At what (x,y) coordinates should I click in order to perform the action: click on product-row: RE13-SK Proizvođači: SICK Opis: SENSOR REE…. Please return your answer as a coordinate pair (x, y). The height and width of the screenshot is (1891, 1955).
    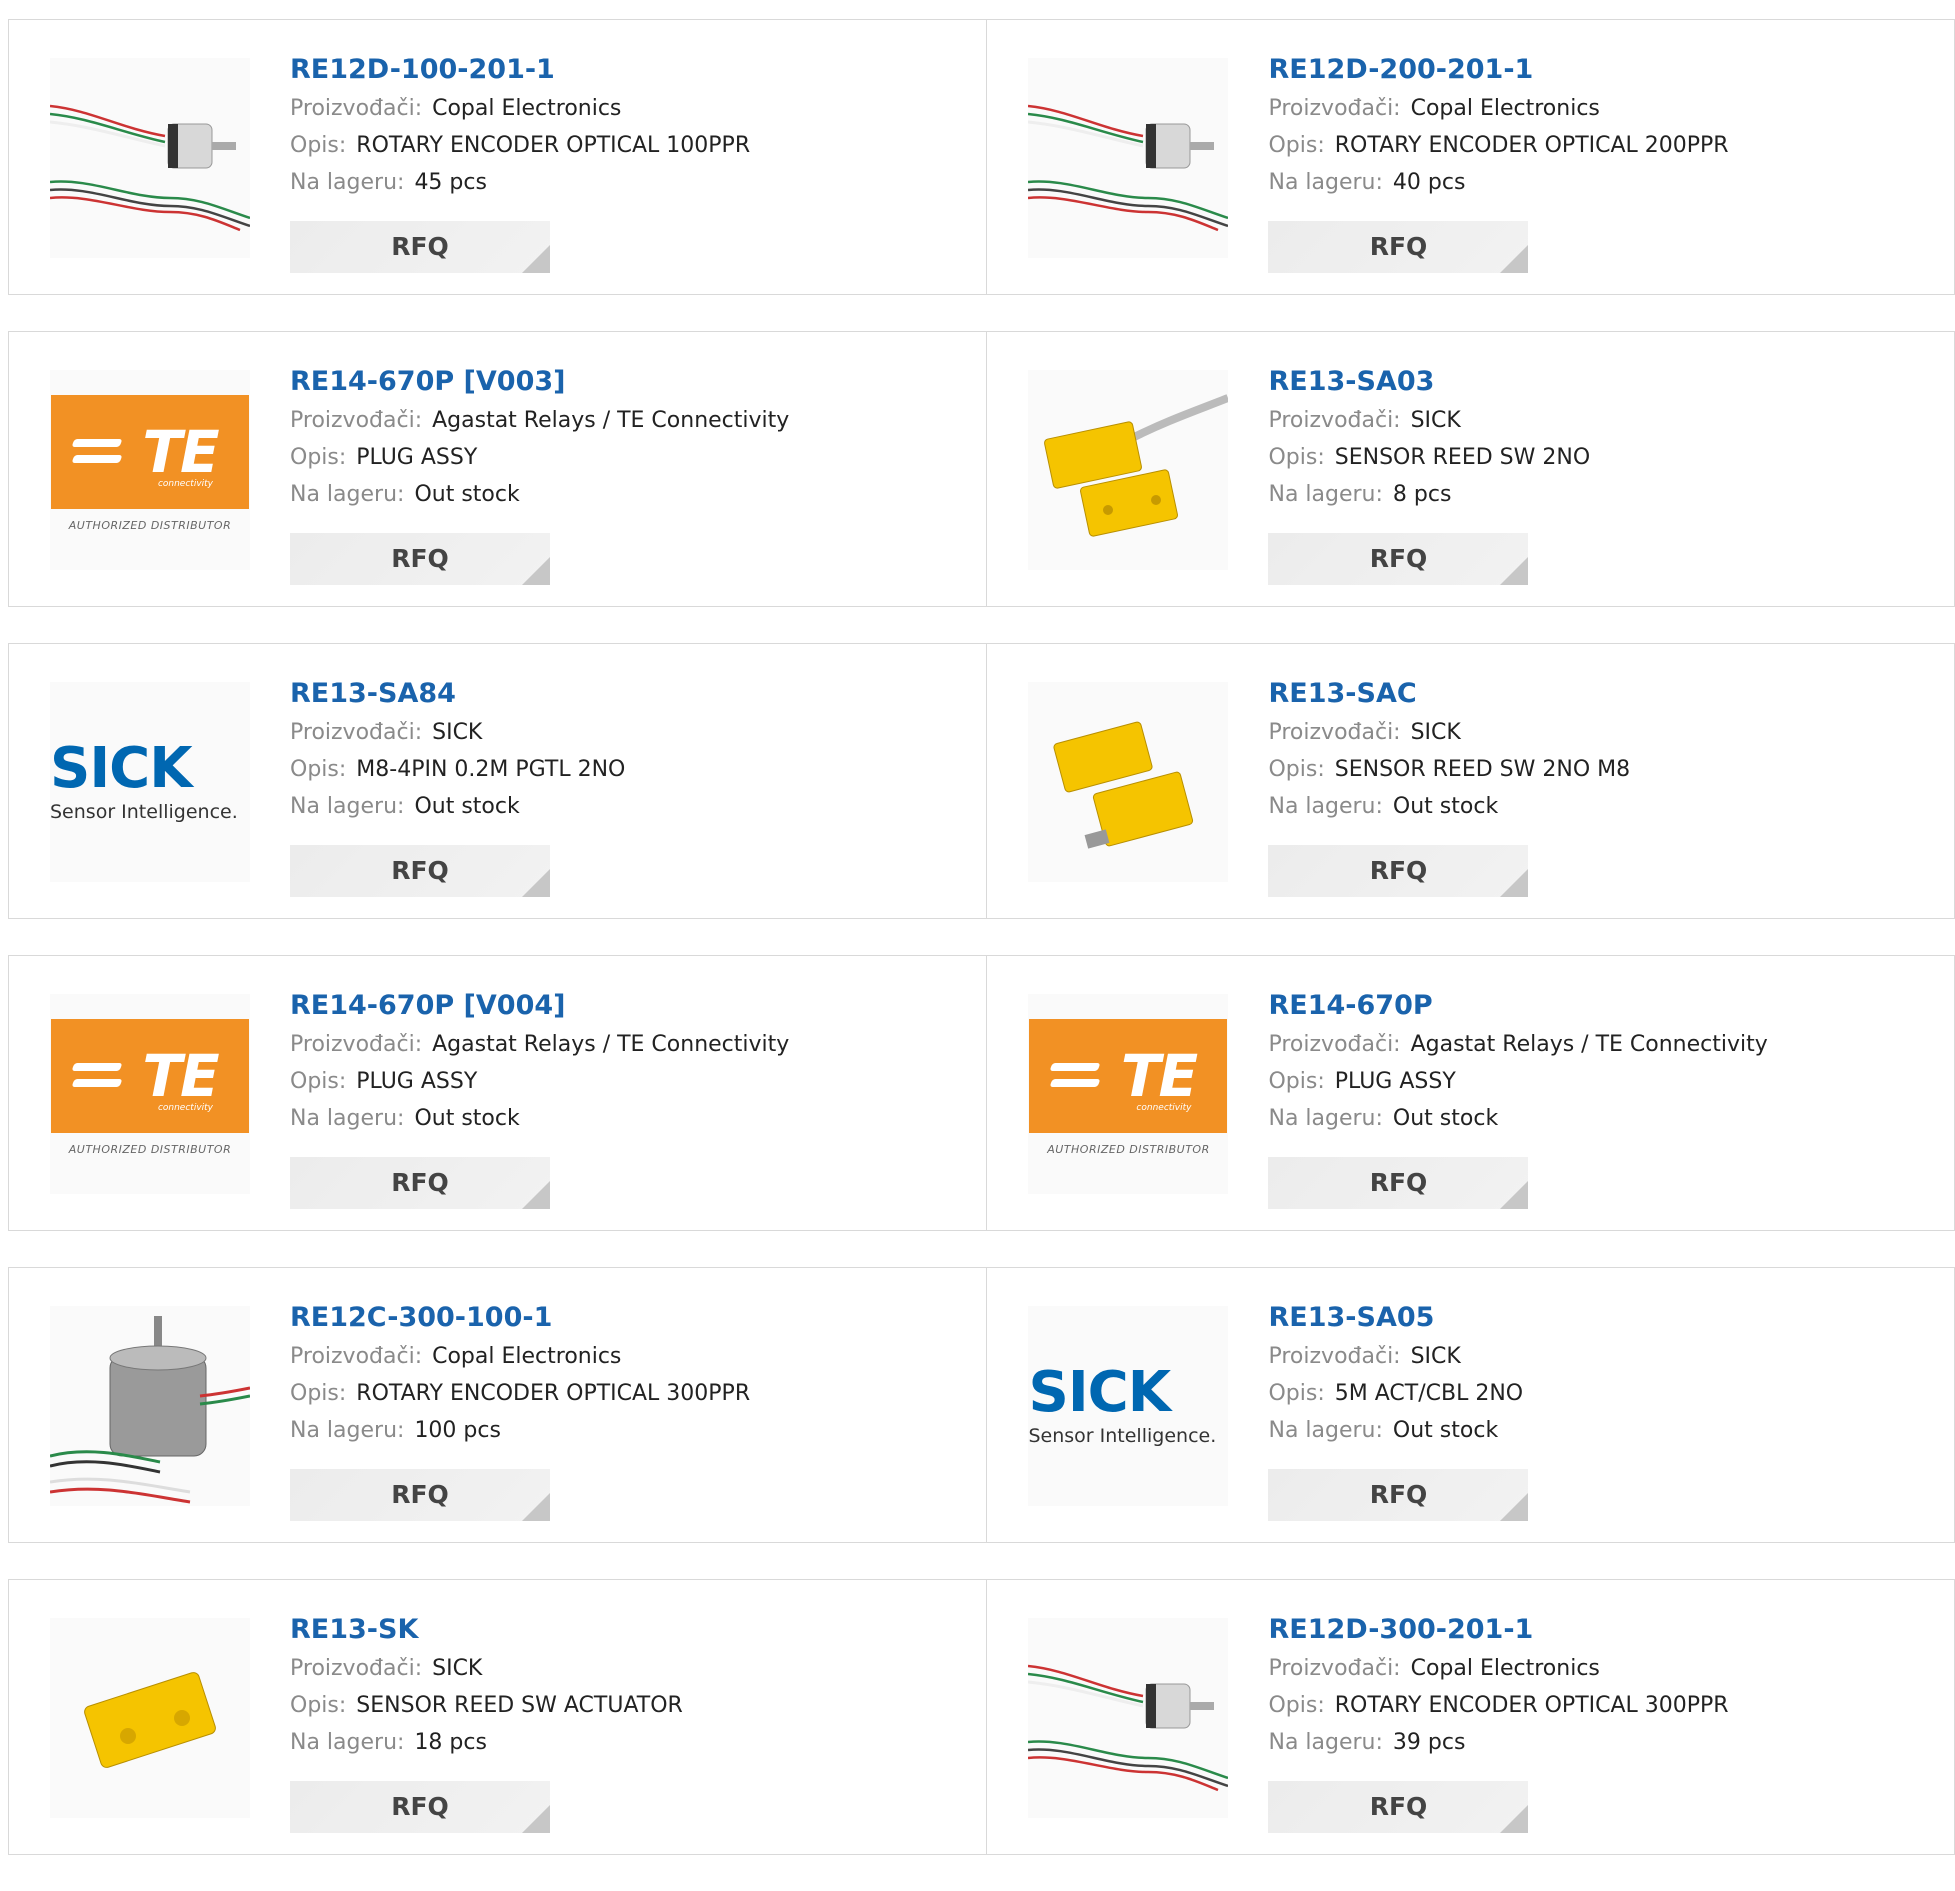
    Looking at the image, I should click on (981, 1717).